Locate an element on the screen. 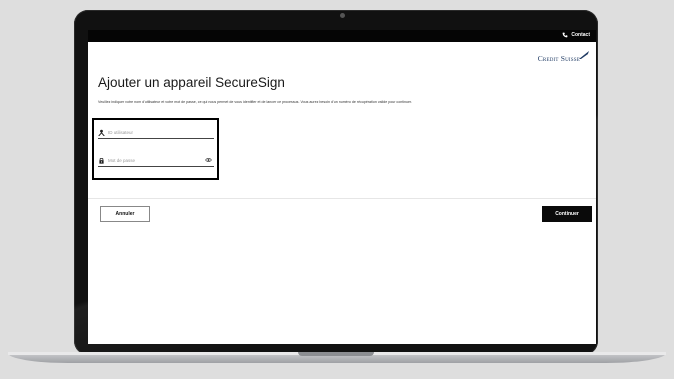 This screenshot has width=674, height=379. continue-button: Continuer is located at coordinates (567, 214).